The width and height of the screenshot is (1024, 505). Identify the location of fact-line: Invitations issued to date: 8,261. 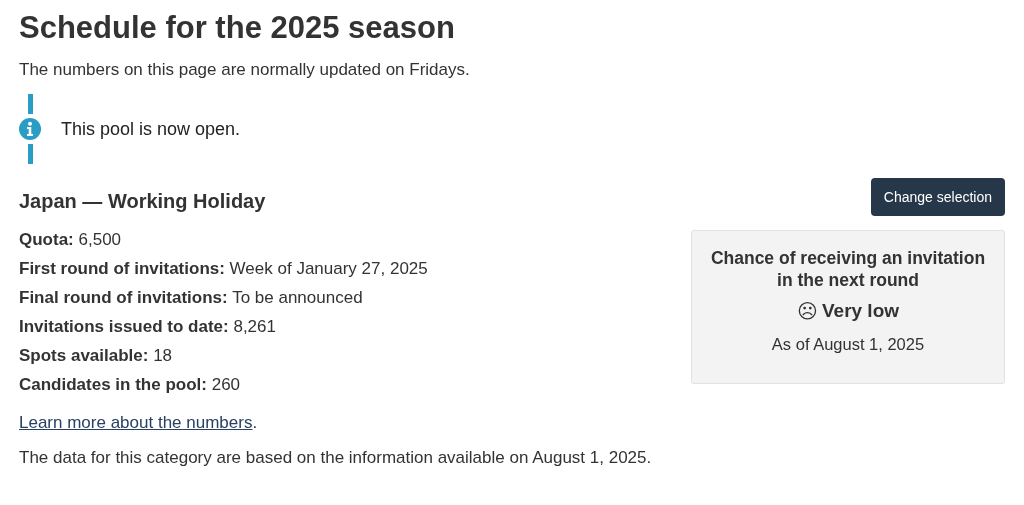
(148, 327).